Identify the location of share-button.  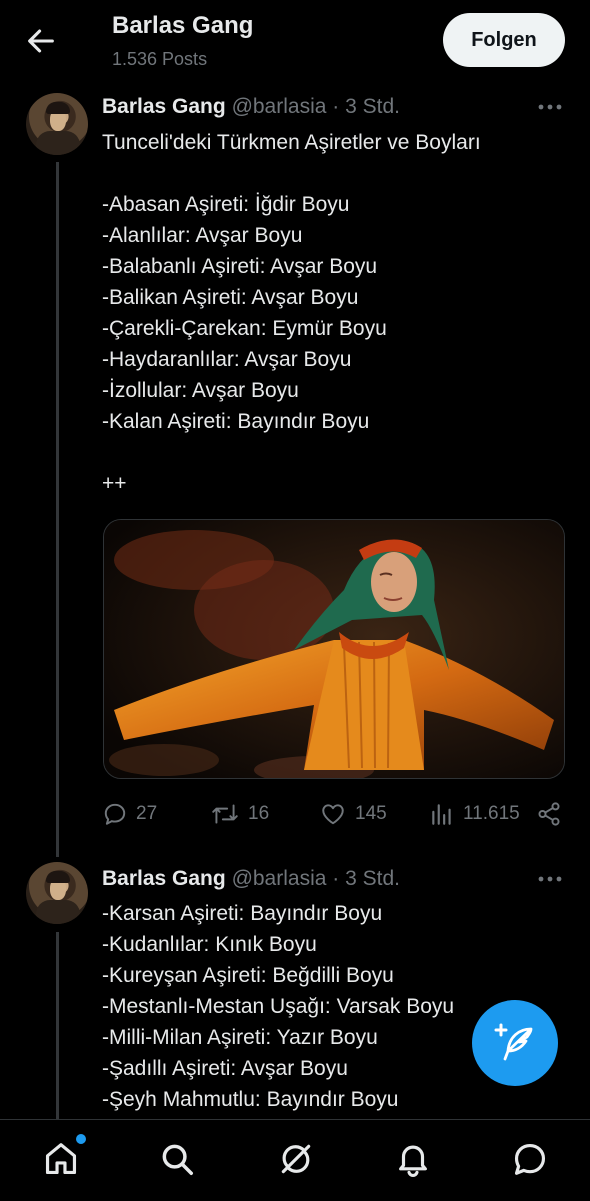
(553, 814).